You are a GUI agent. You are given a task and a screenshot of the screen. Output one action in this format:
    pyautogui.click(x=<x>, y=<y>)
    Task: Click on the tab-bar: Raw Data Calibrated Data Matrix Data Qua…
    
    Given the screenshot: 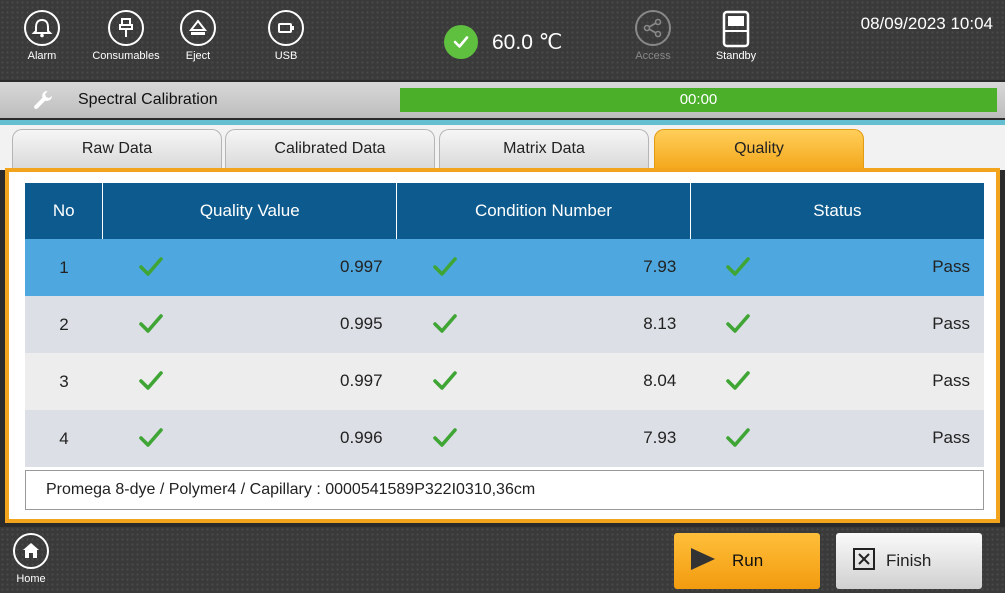 What is the action you would take?
    pyautogui.click(x=502, y=147)
    